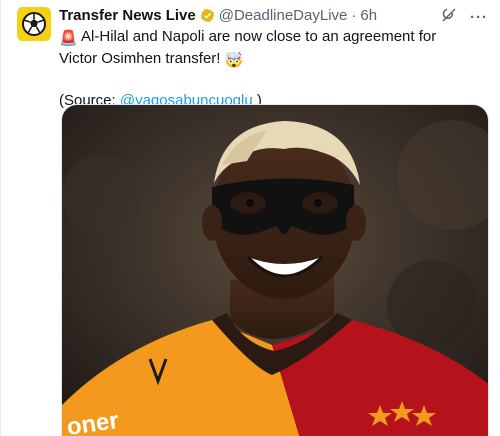 The width and height of the screenshot is (500, 436). What do you see at coordinates (464, 17) in the screenshot?
I see `header-actions: ···` at bounding box center [464, 17].